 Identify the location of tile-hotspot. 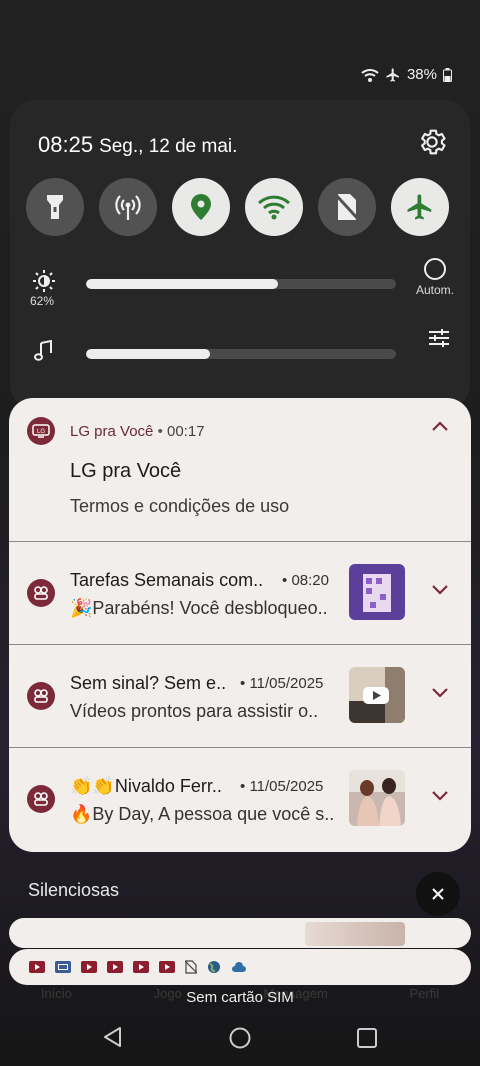
(128, 207).